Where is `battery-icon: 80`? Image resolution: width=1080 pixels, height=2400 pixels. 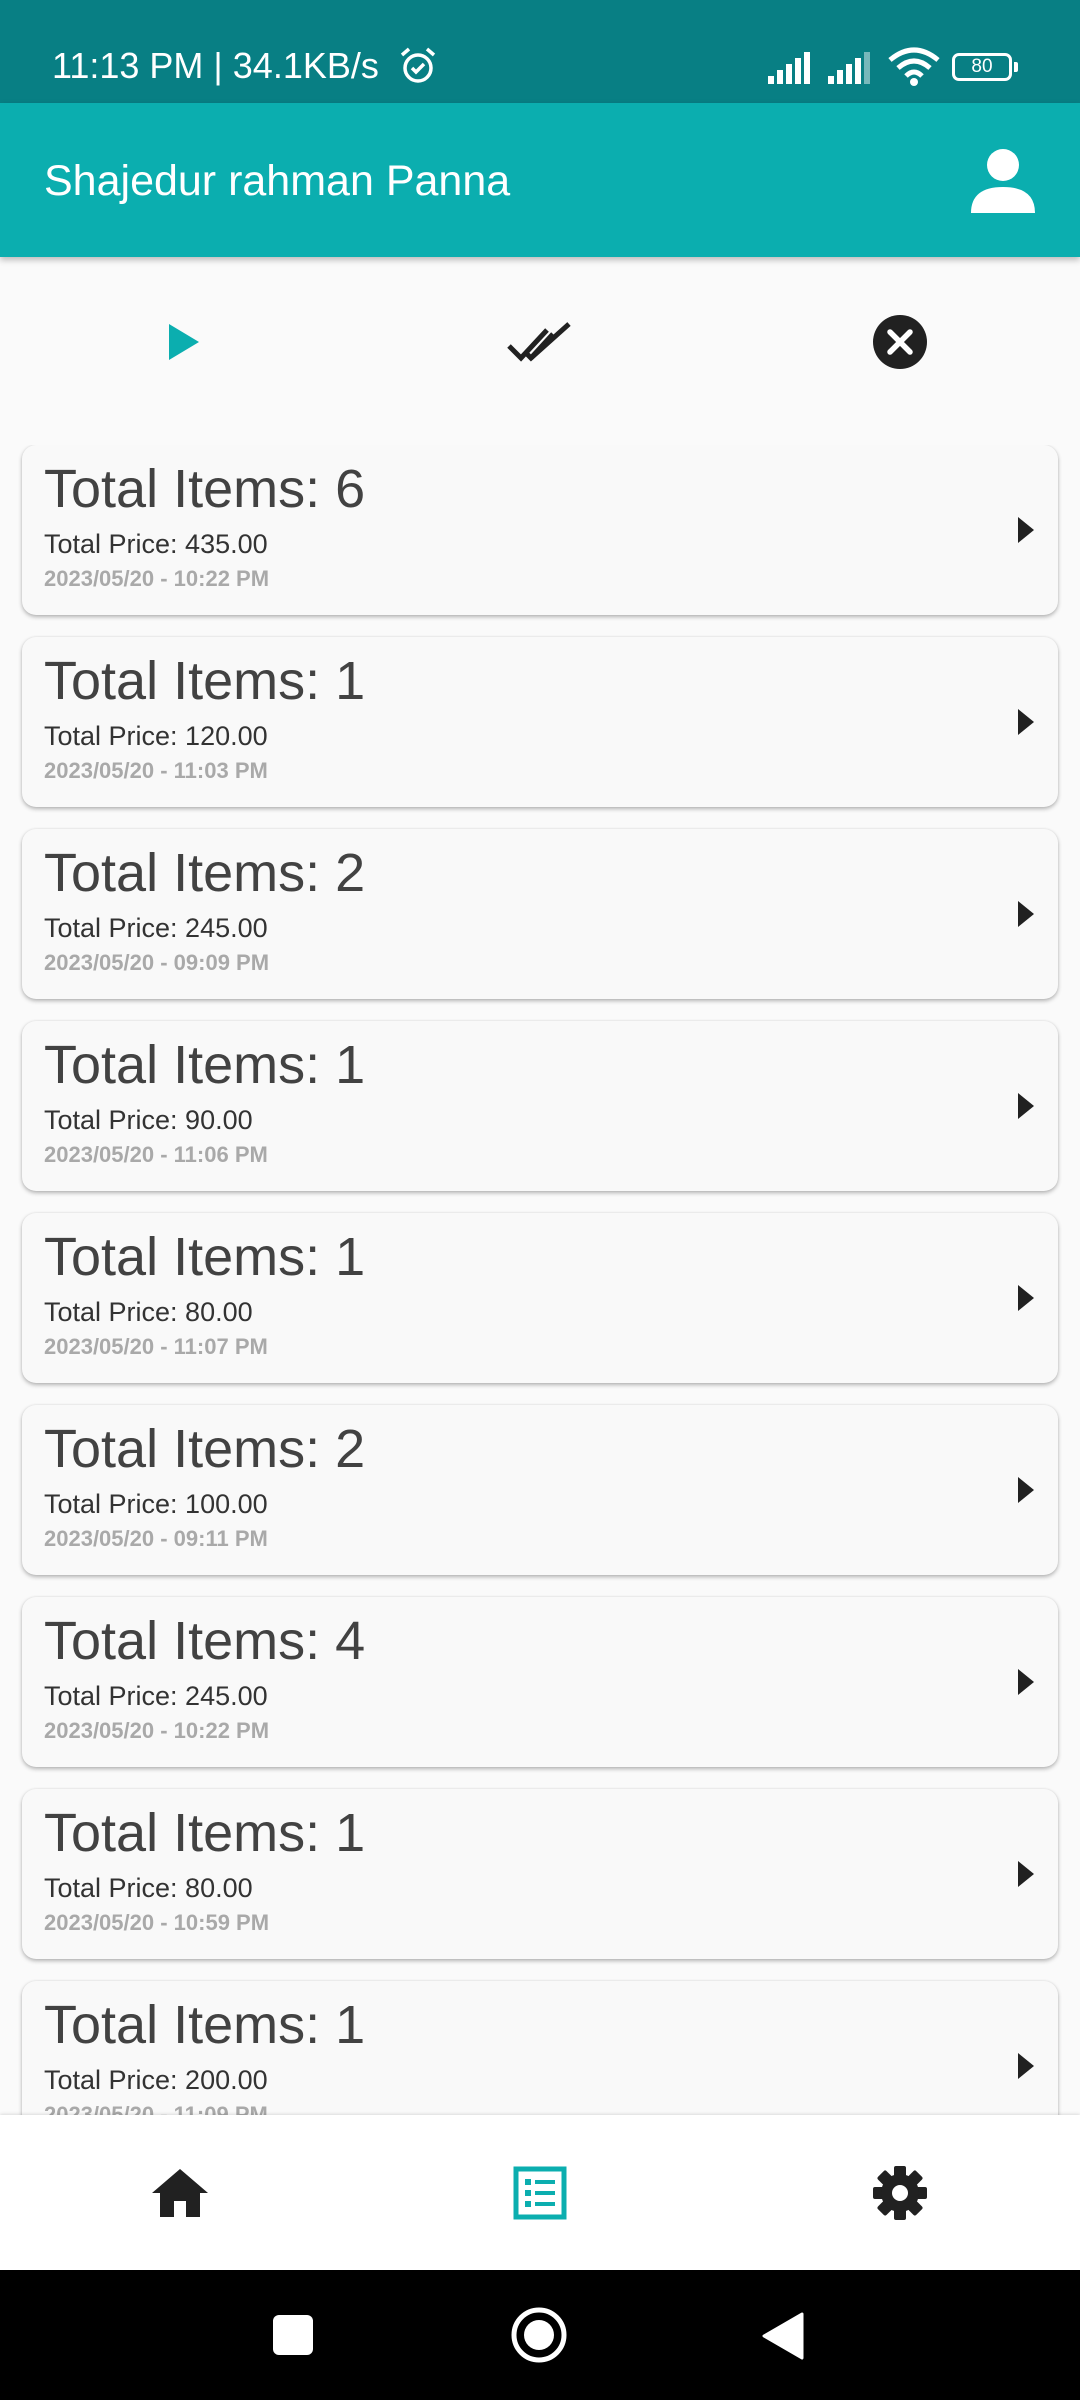 battery-icon: 80 is located at coordinates (985, 67).